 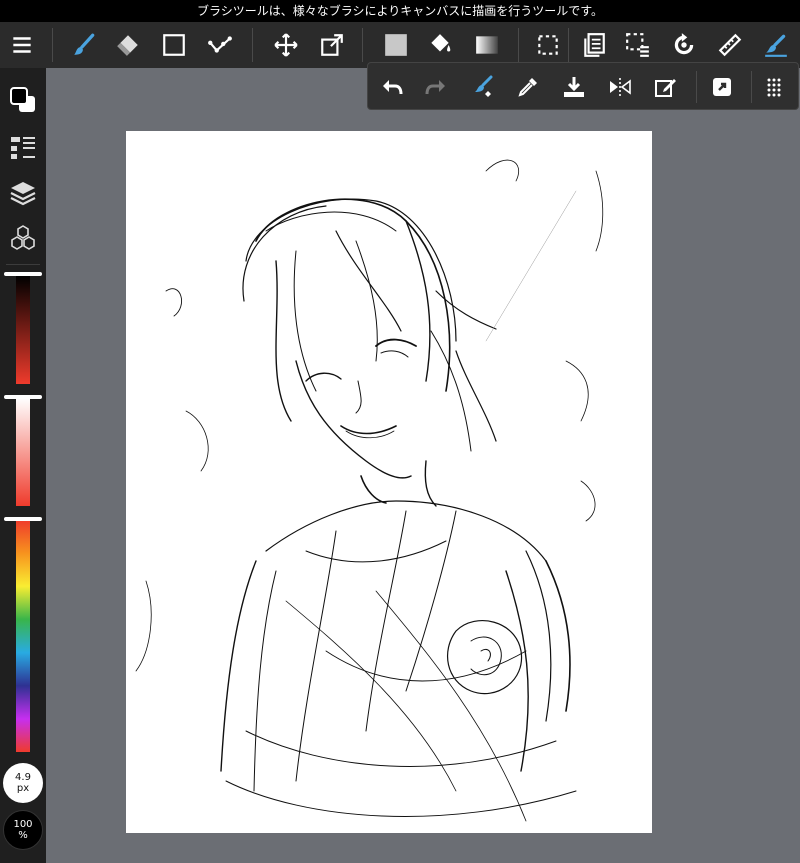 I want to click on export-button, so click(x=722, y=87).